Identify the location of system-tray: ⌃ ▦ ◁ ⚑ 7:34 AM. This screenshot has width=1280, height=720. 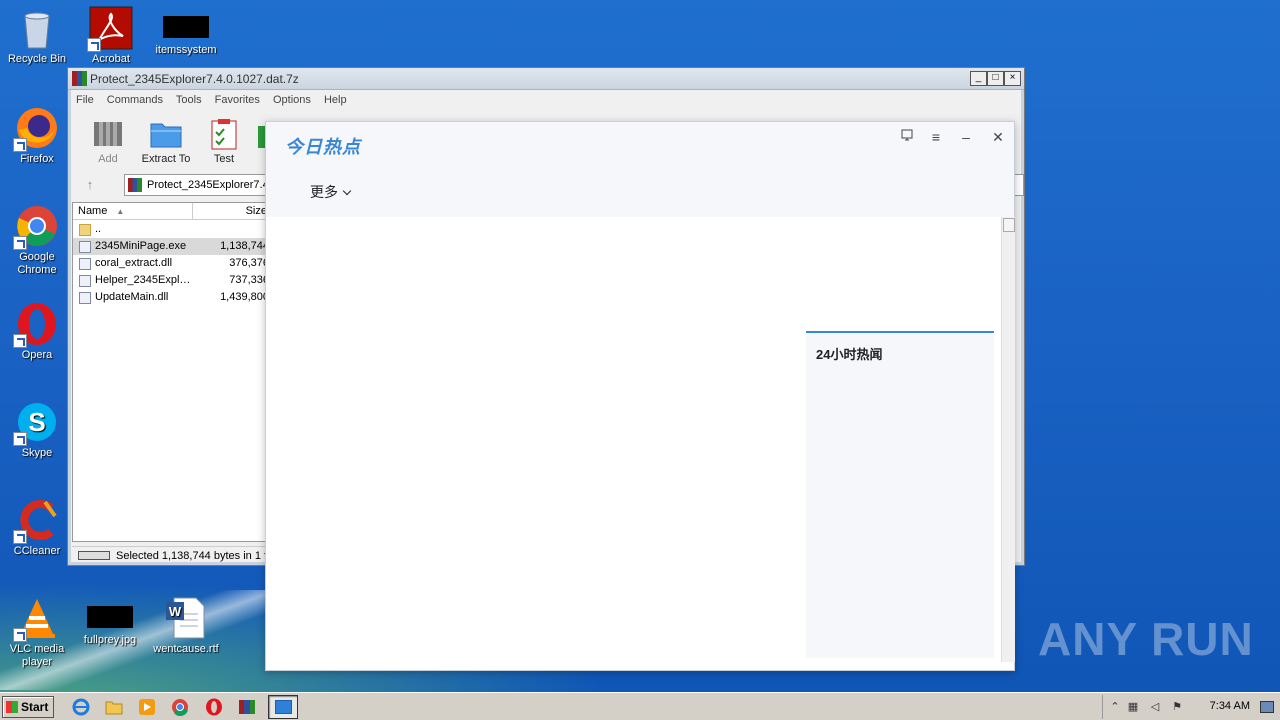
(1191, 707).